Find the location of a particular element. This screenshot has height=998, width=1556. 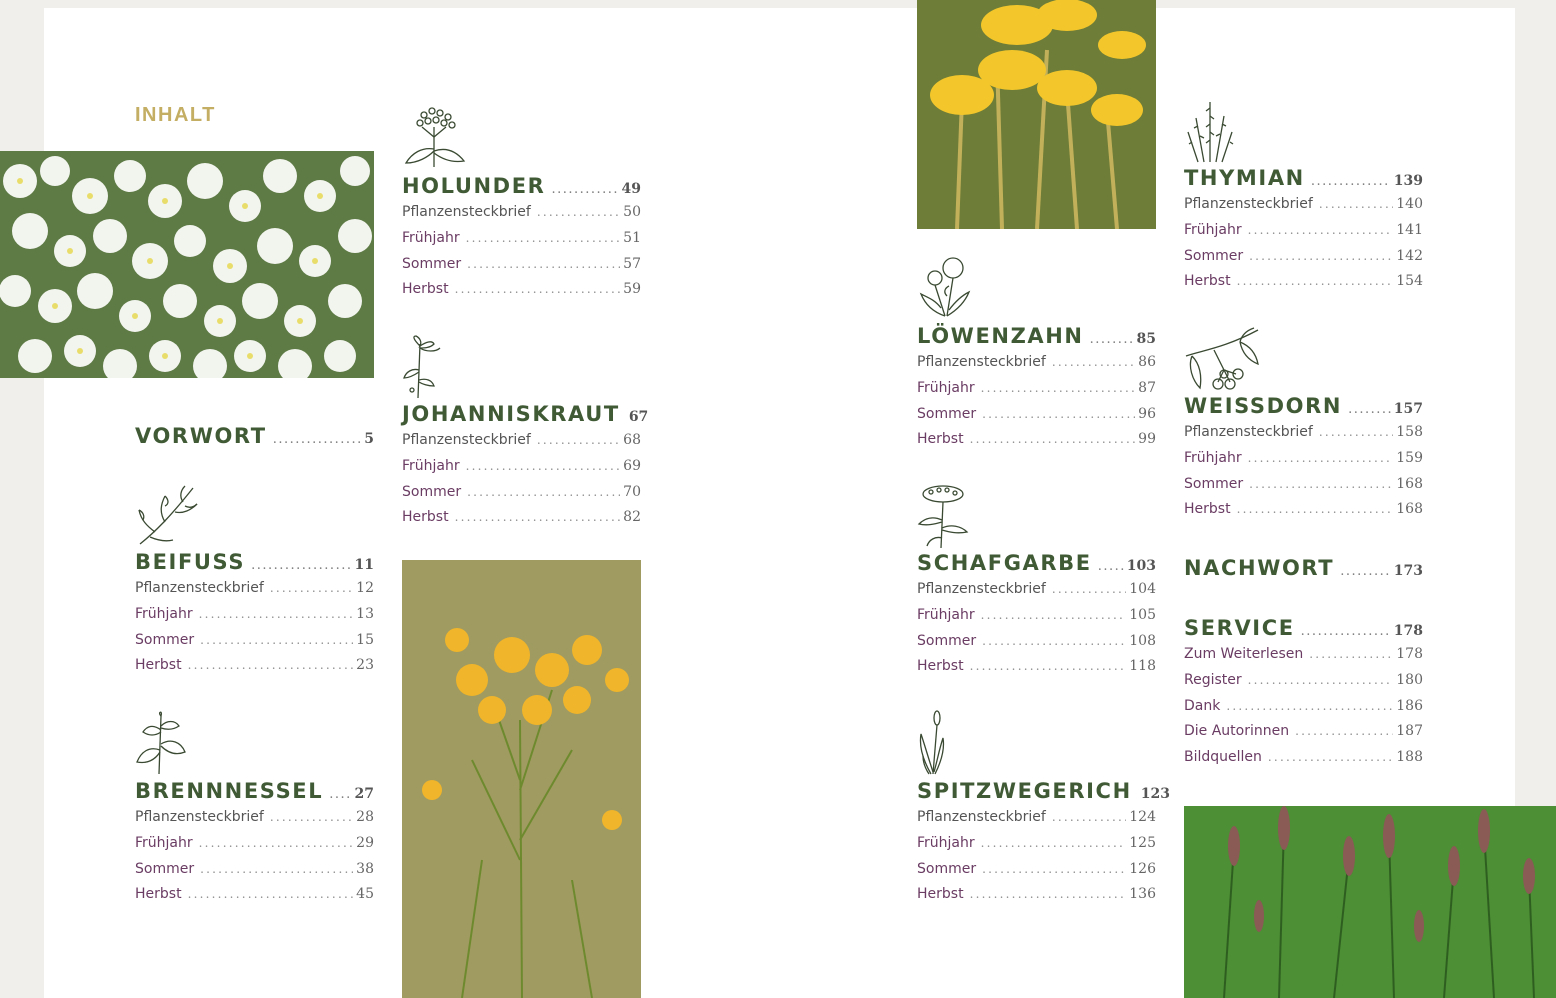

toc-entry-steckbrief: Pflanzensteckbrief 68 is located at coordinates (521, 445).